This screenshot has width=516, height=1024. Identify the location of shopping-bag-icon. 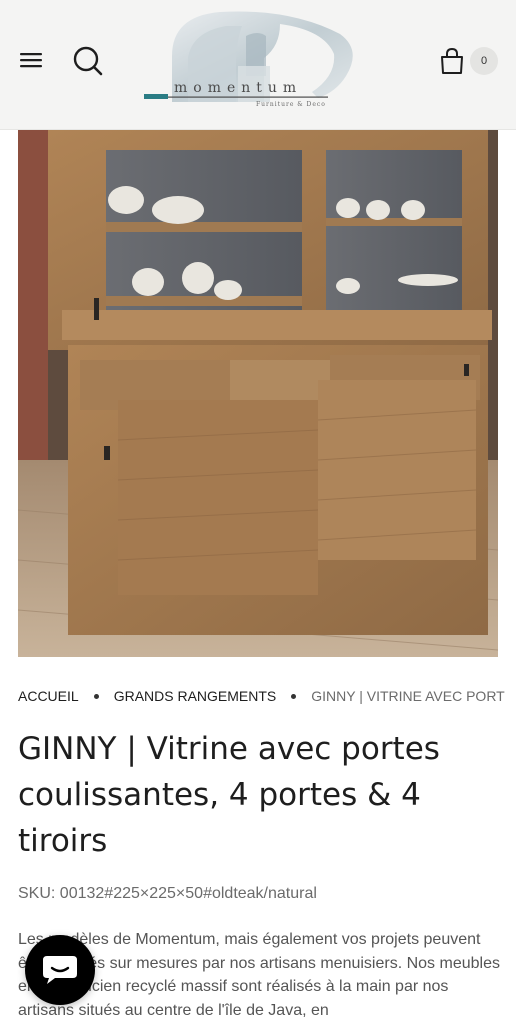
(452, 60).